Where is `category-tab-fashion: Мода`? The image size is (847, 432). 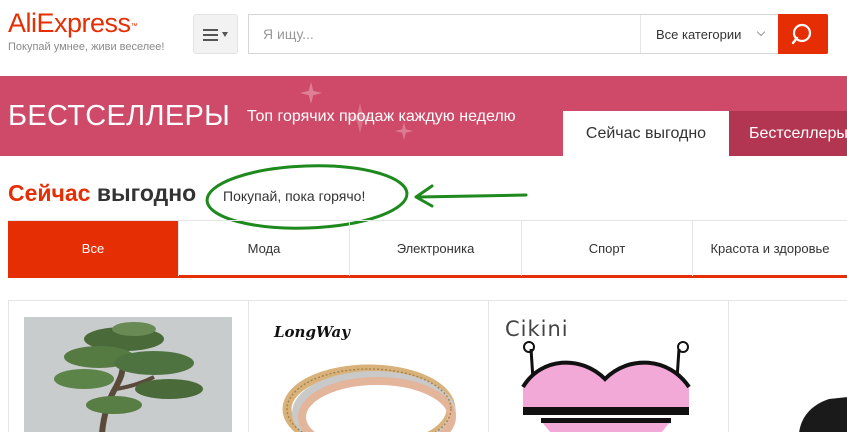
category-tab-fashion: Мода is located at coordinates (264, 248).